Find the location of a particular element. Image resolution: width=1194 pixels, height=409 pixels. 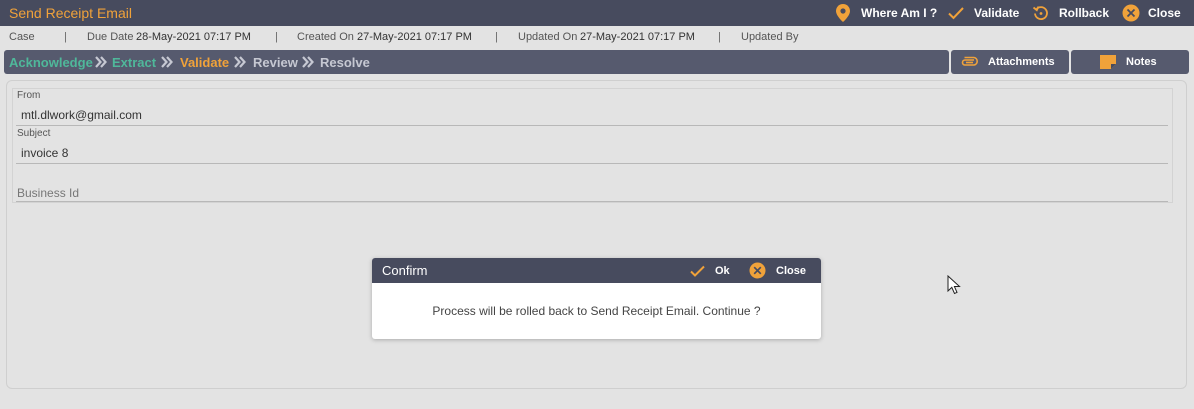

dialog-title: Confirm is located at coordinates (405, 270).